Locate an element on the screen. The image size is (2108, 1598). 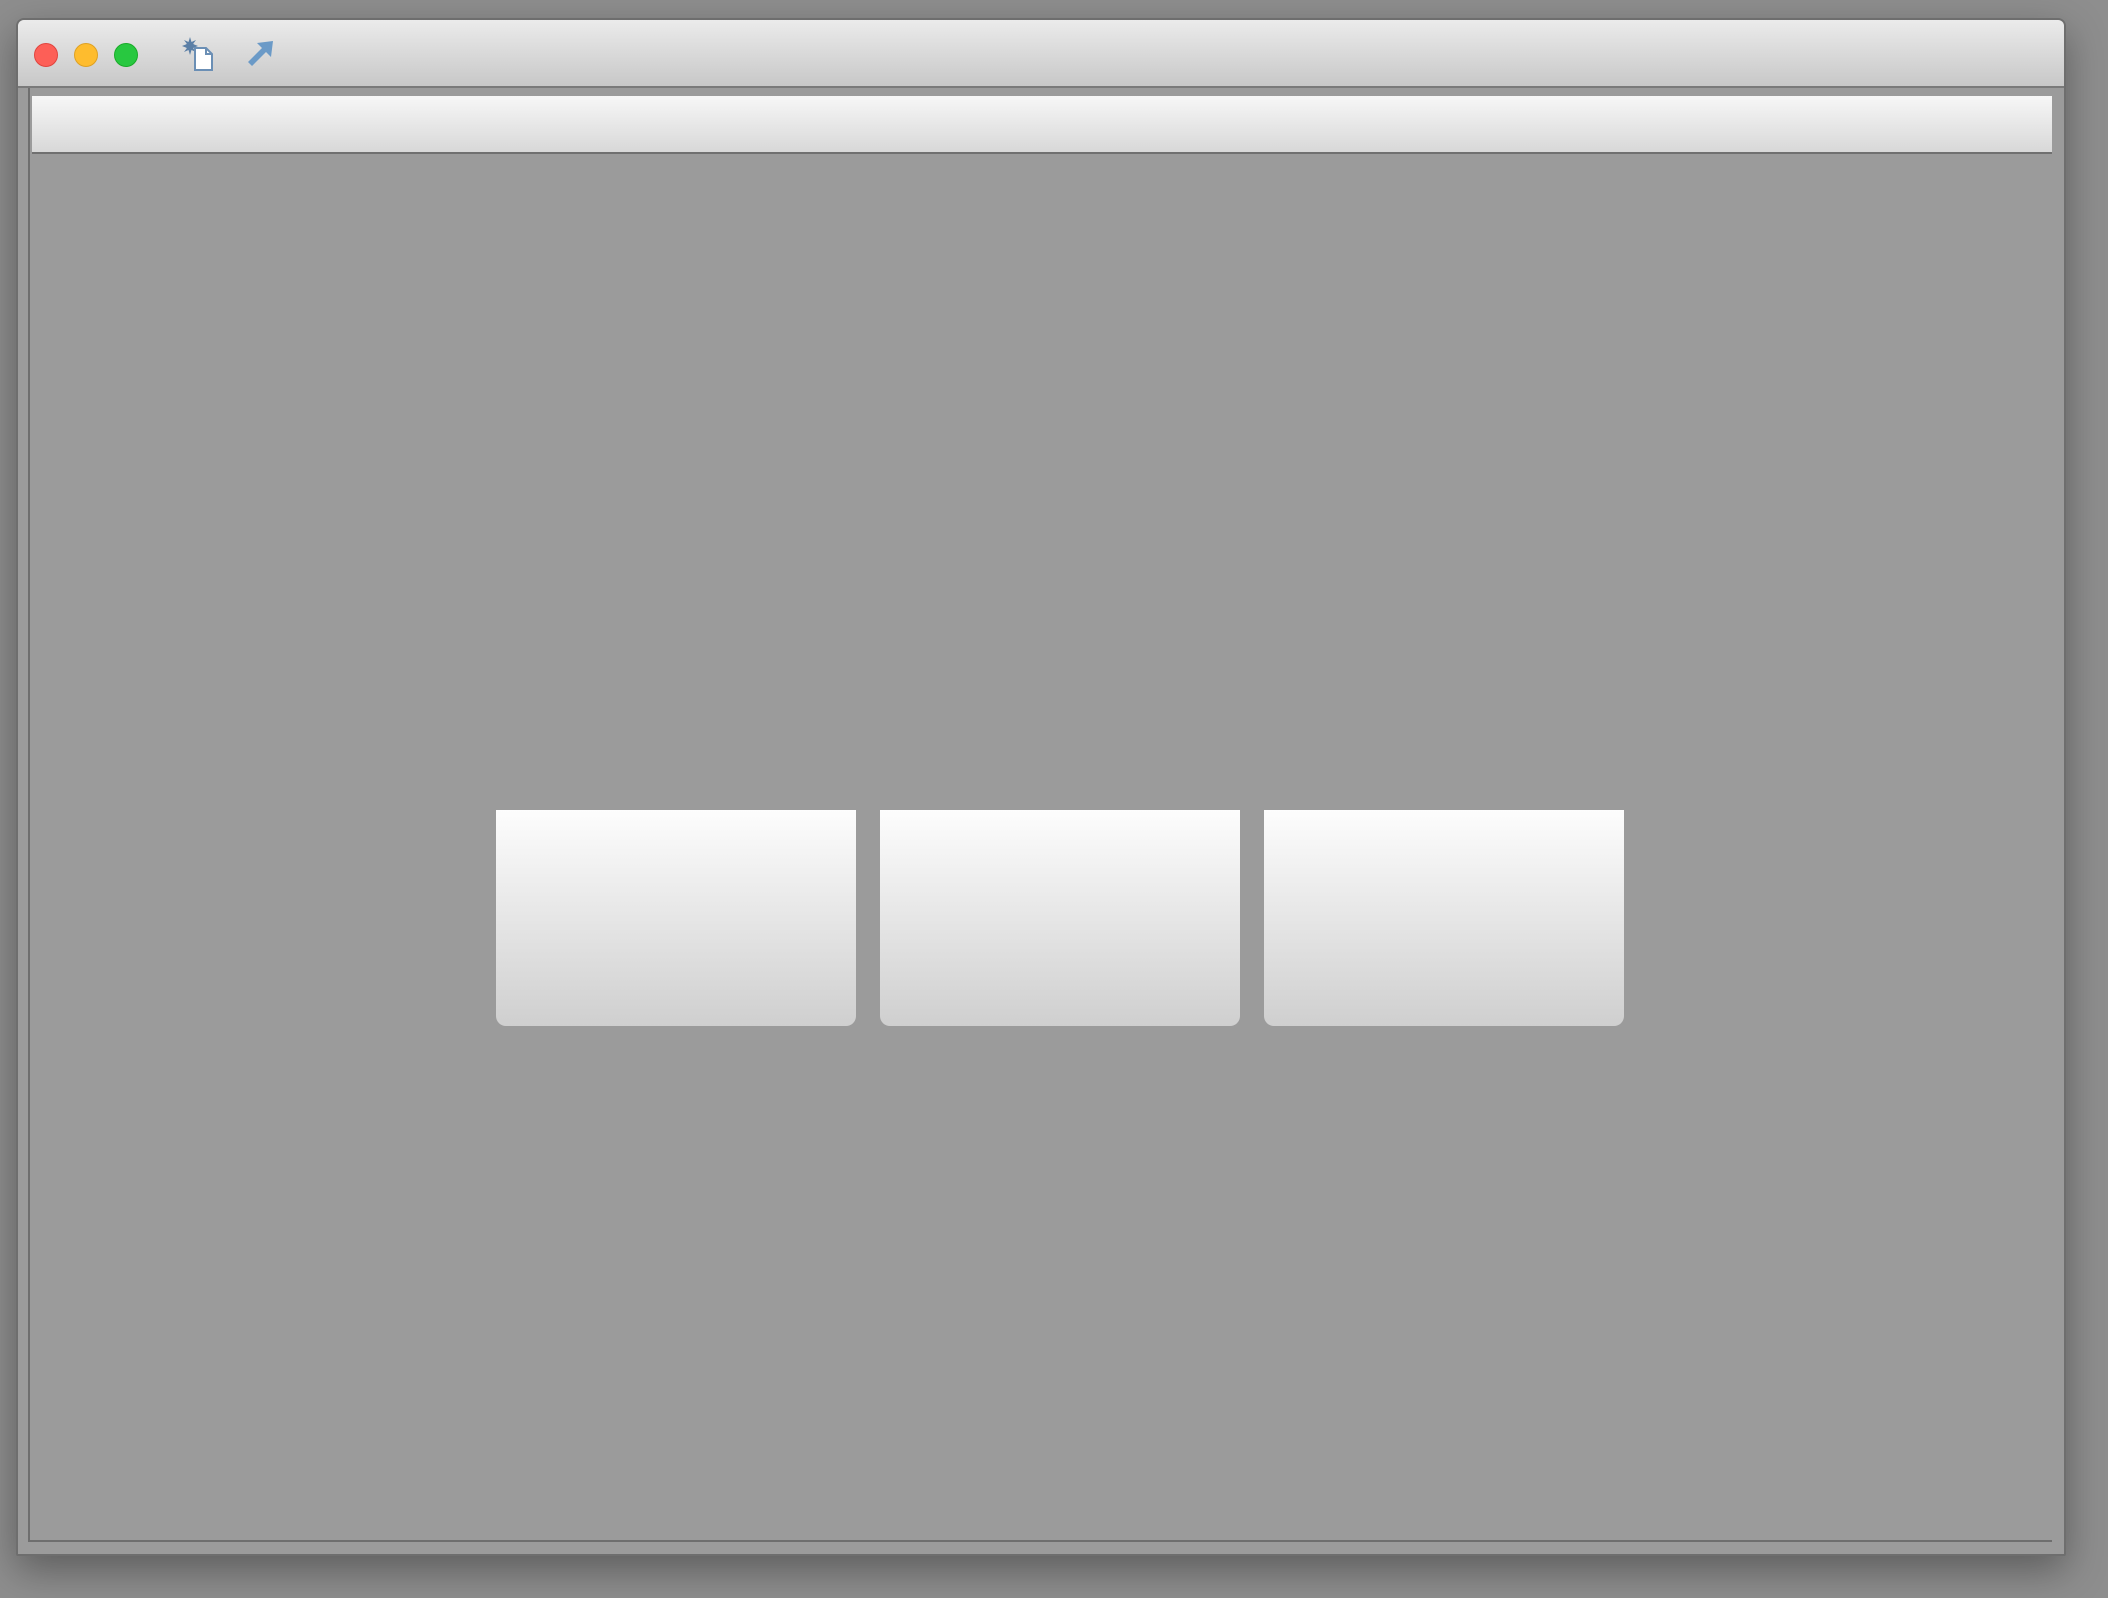
minimize-button is located at coordinates (86, 55).